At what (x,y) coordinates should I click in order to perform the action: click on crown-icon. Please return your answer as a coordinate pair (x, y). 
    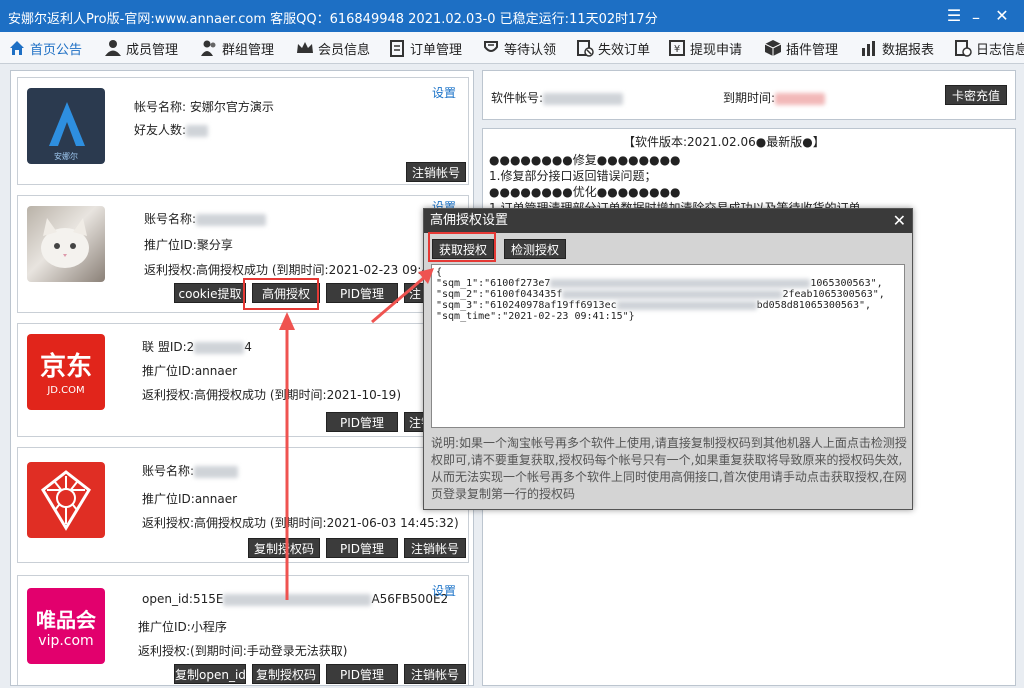
    Looking at the image, I should click on (305, 47).